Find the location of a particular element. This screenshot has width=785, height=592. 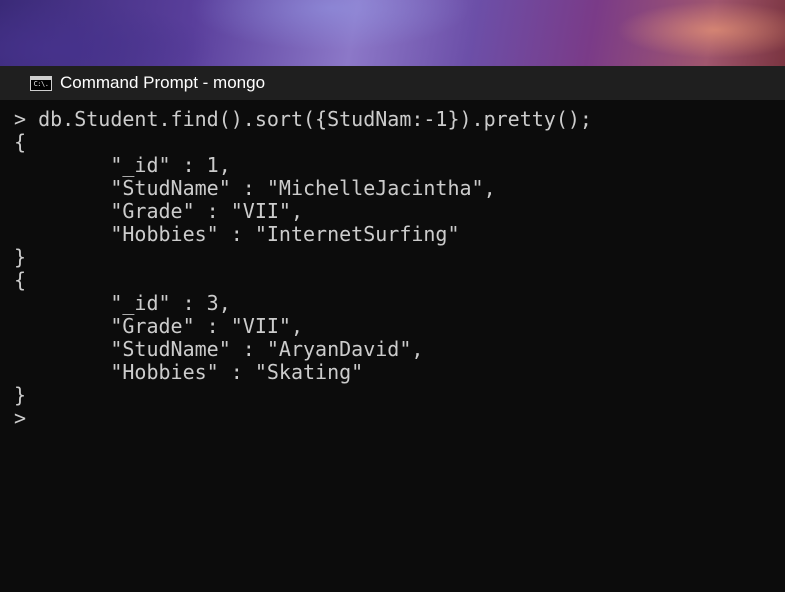

window-title: Command Prompt - mongo is located at coordinates (163, 82).